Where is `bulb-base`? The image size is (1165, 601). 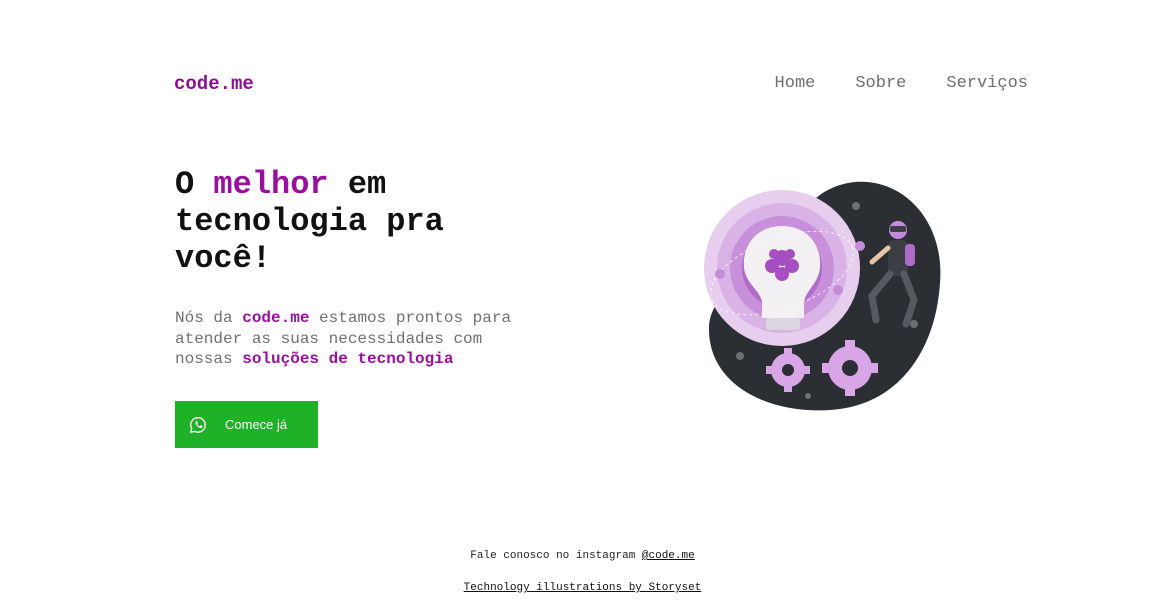 bulb-base is located at coordinates (783, 324).